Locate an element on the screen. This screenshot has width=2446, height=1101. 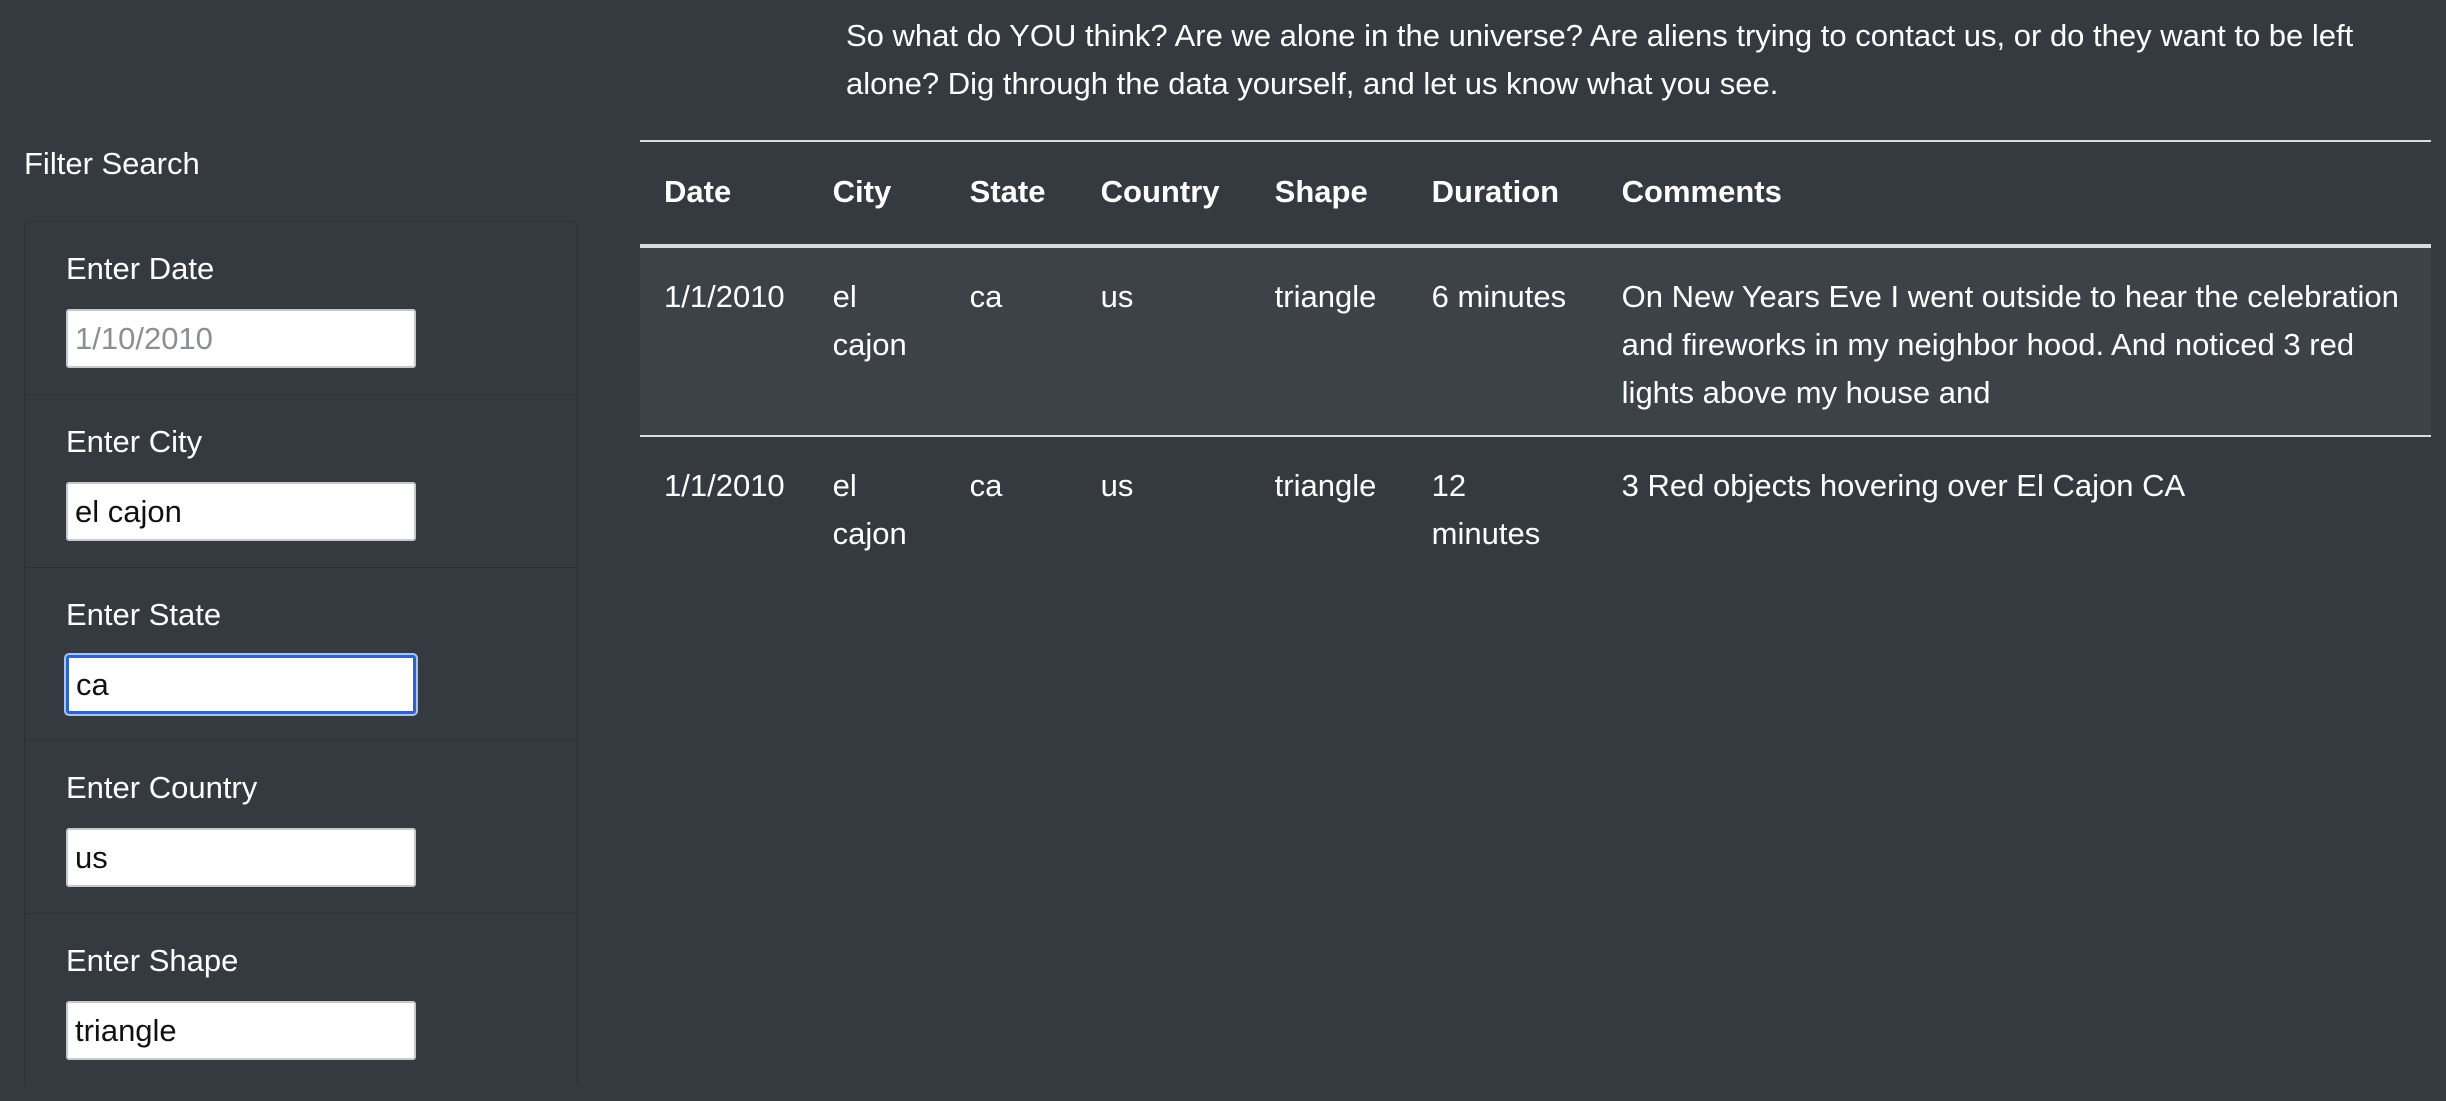
state-label: Enter State is located at coordinates (144, 614).